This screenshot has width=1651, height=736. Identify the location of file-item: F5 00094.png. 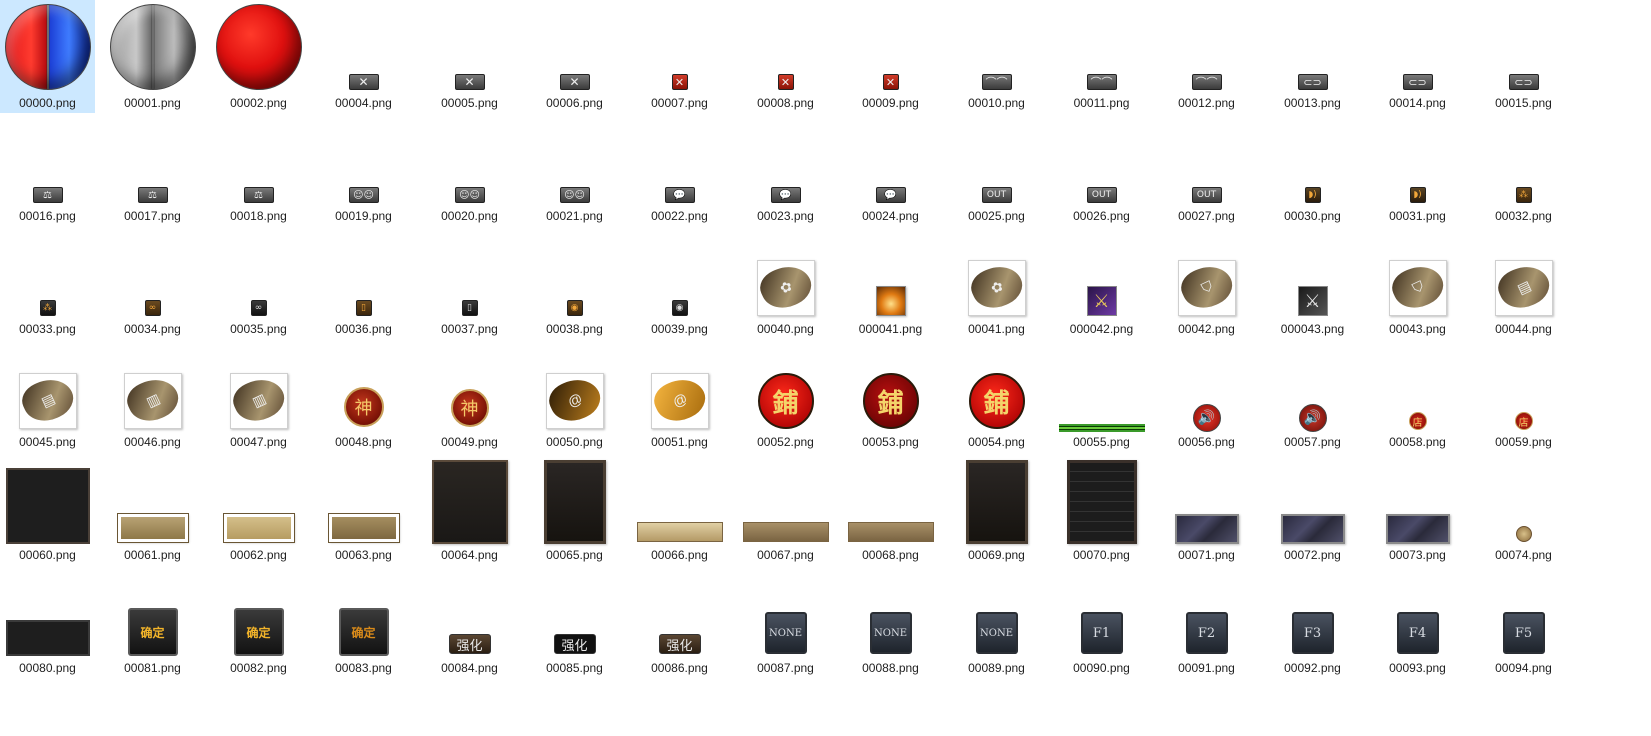
(1523, 621).